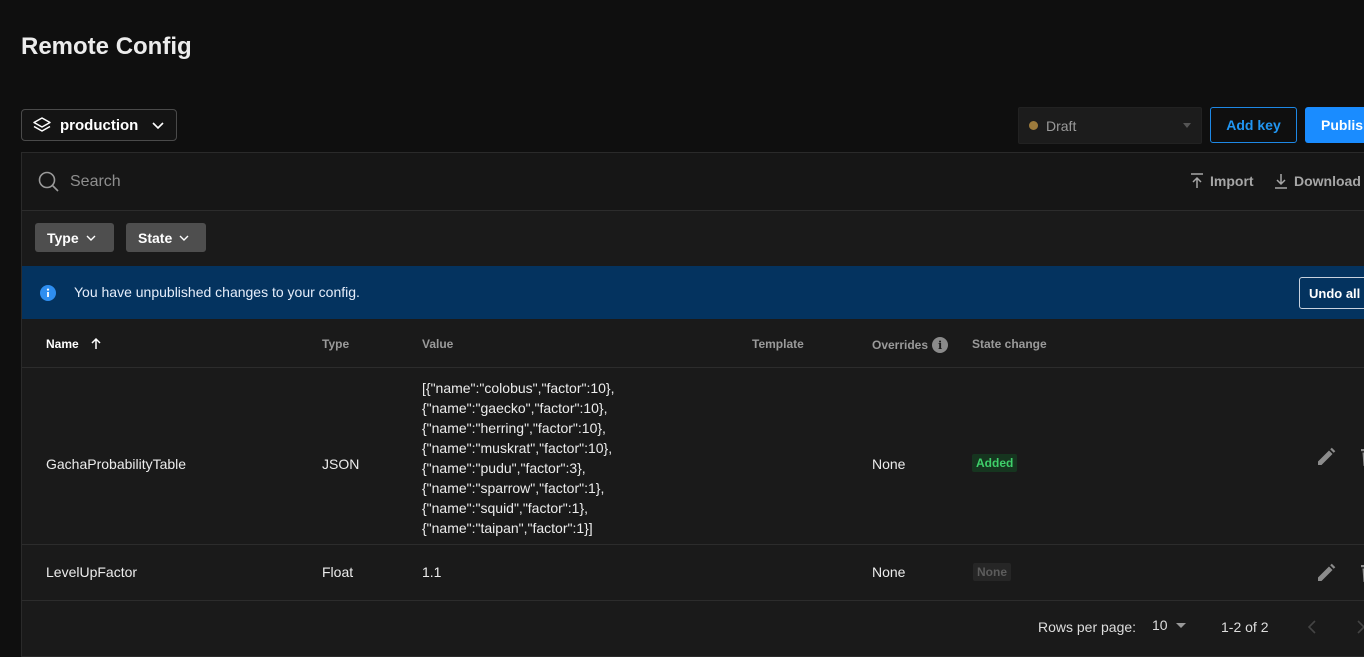 This screenshot has width=1364, height=657. What do you see at coordinates (518, 388) in the screenshot?
I see `value-line: [{"name":"colobus","factor":10},` at bounding box center [518, 388].